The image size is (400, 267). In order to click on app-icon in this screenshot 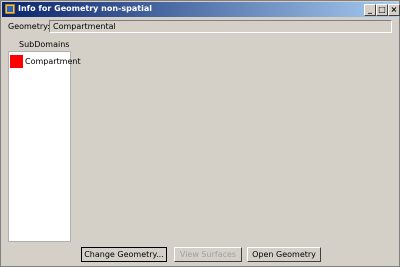, I will do `click(10, 9)`.